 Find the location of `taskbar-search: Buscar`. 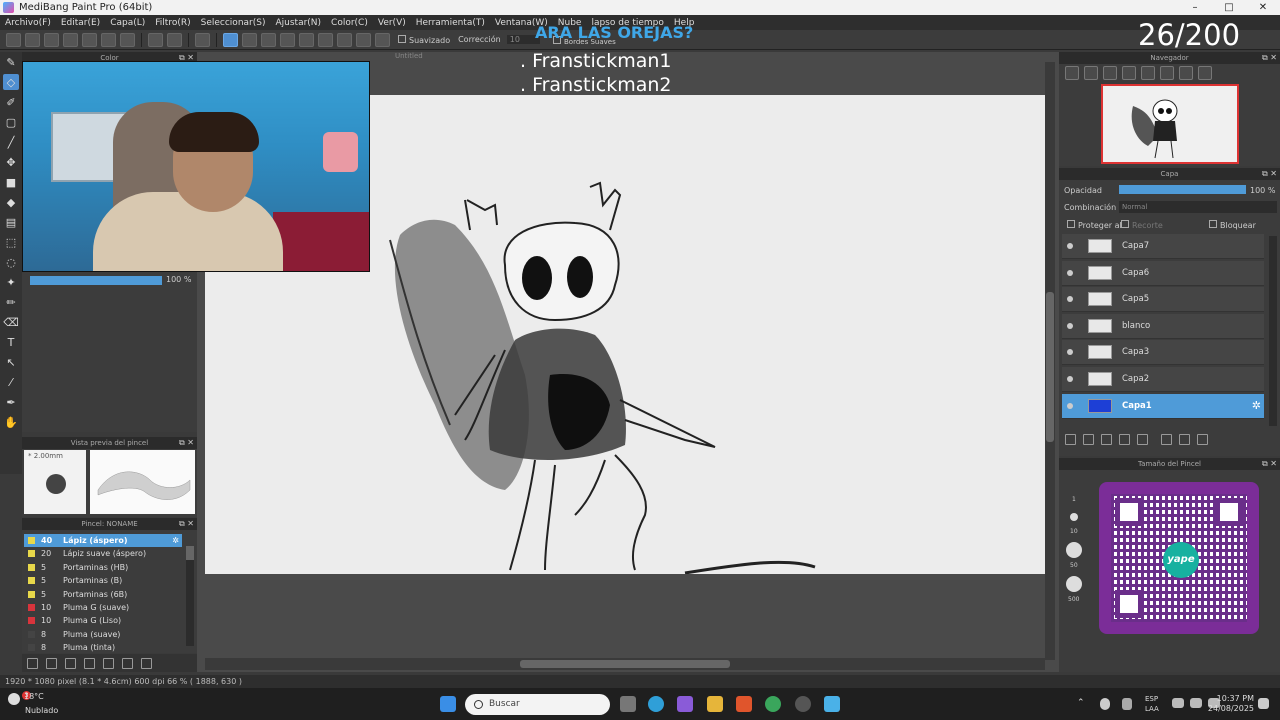

taskbar-search: Buscar is located at coordinates (537, 704).